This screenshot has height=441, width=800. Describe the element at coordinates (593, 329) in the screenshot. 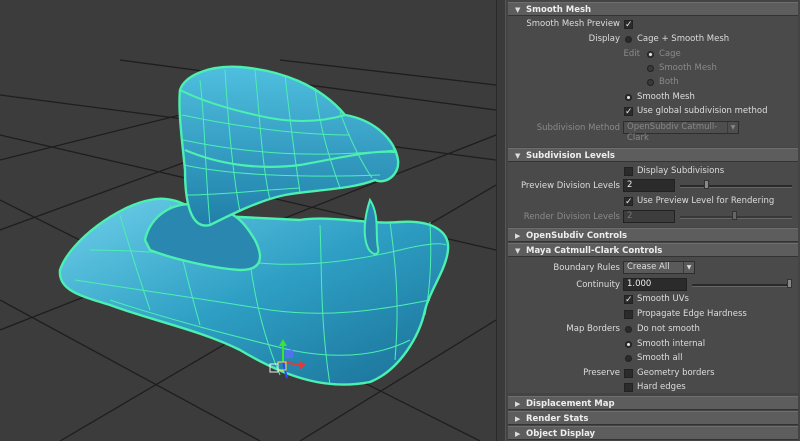

I see `map-borders-label: Map Borders` at that location.